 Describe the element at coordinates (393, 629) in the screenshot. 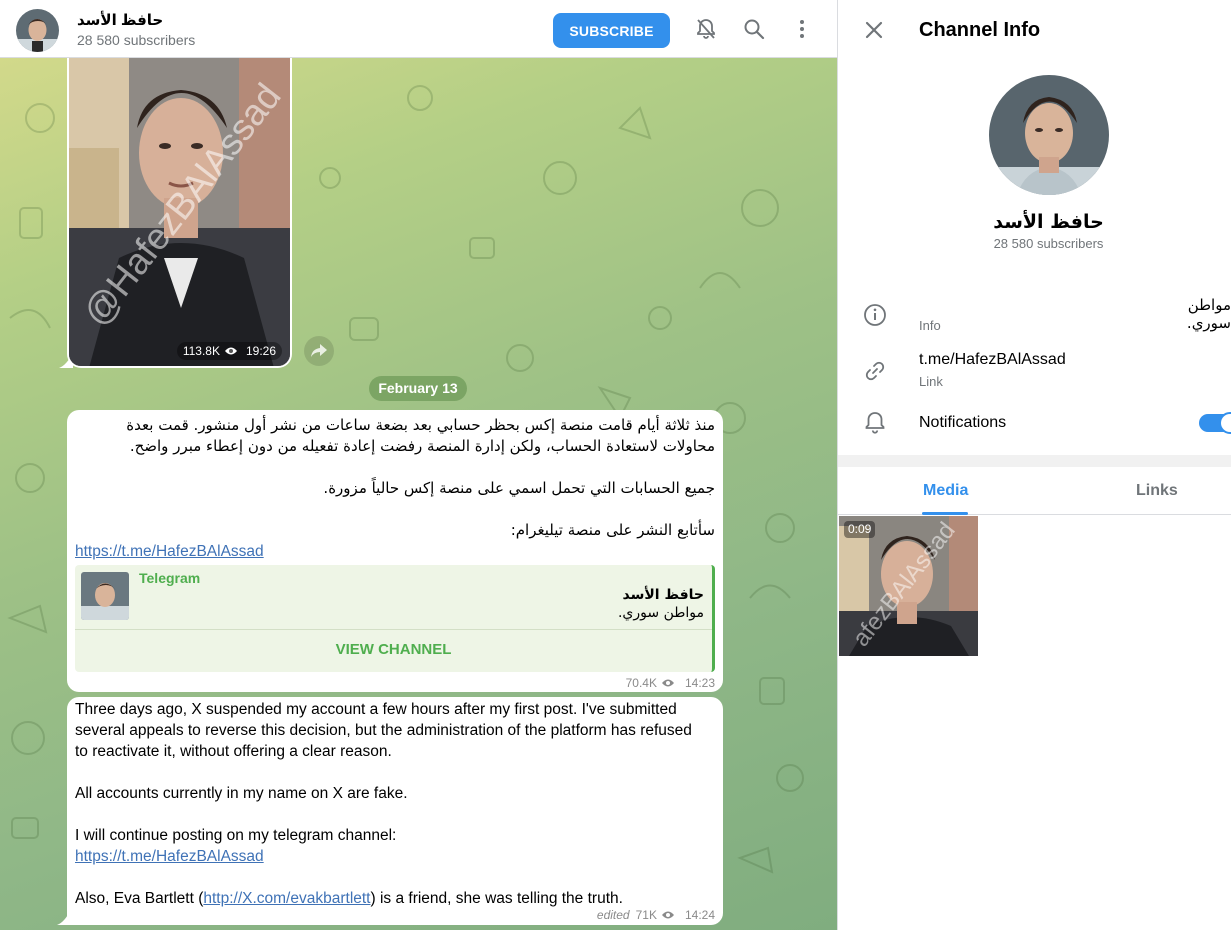

I see `preview-divider` at that location.